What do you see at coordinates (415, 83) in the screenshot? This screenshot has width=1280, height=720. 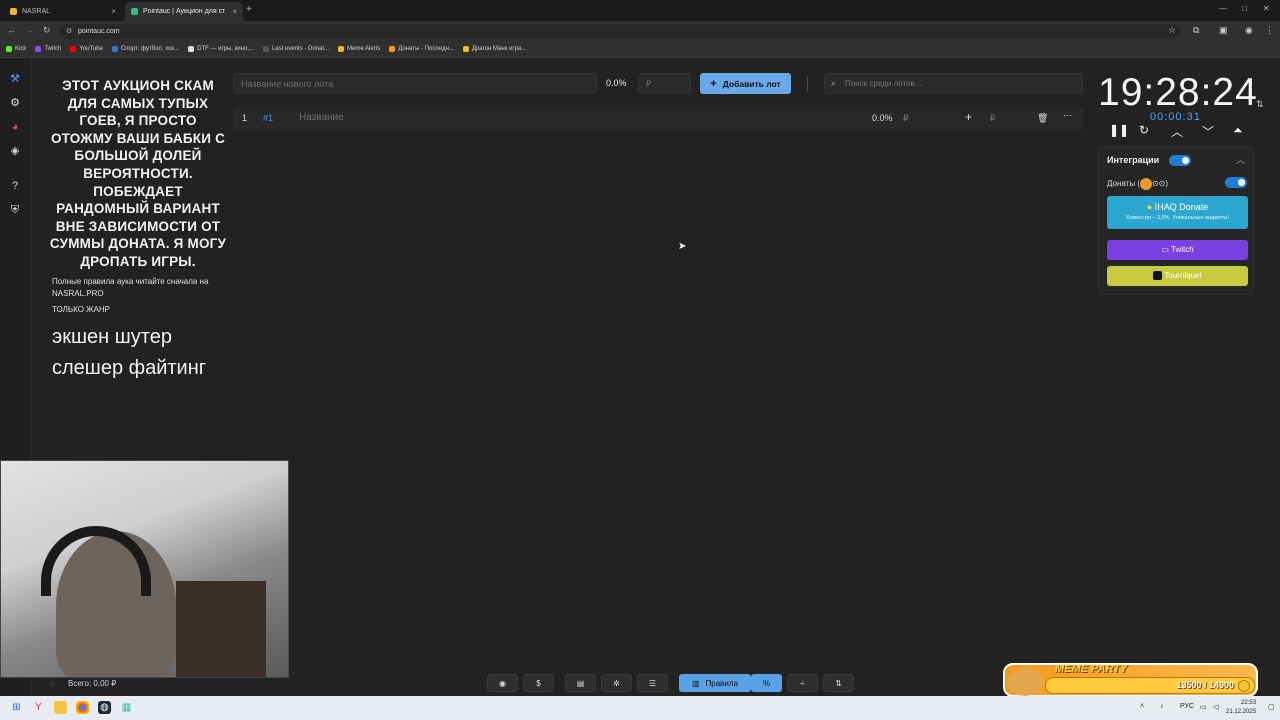 I see `new-lot-name-input: Название нового лота` at bounding box center [415, 83].